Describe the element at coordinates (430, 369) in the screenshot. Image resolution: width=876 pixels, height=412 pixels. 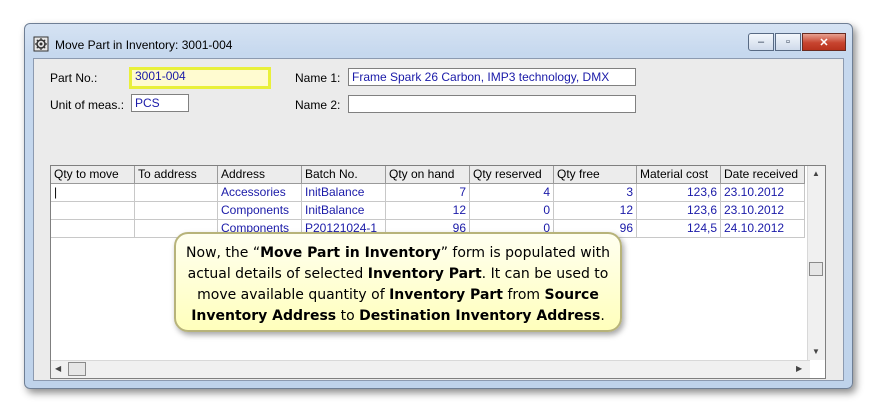
I see `horizontal-scrollbar: ◀ ▶` at that location.